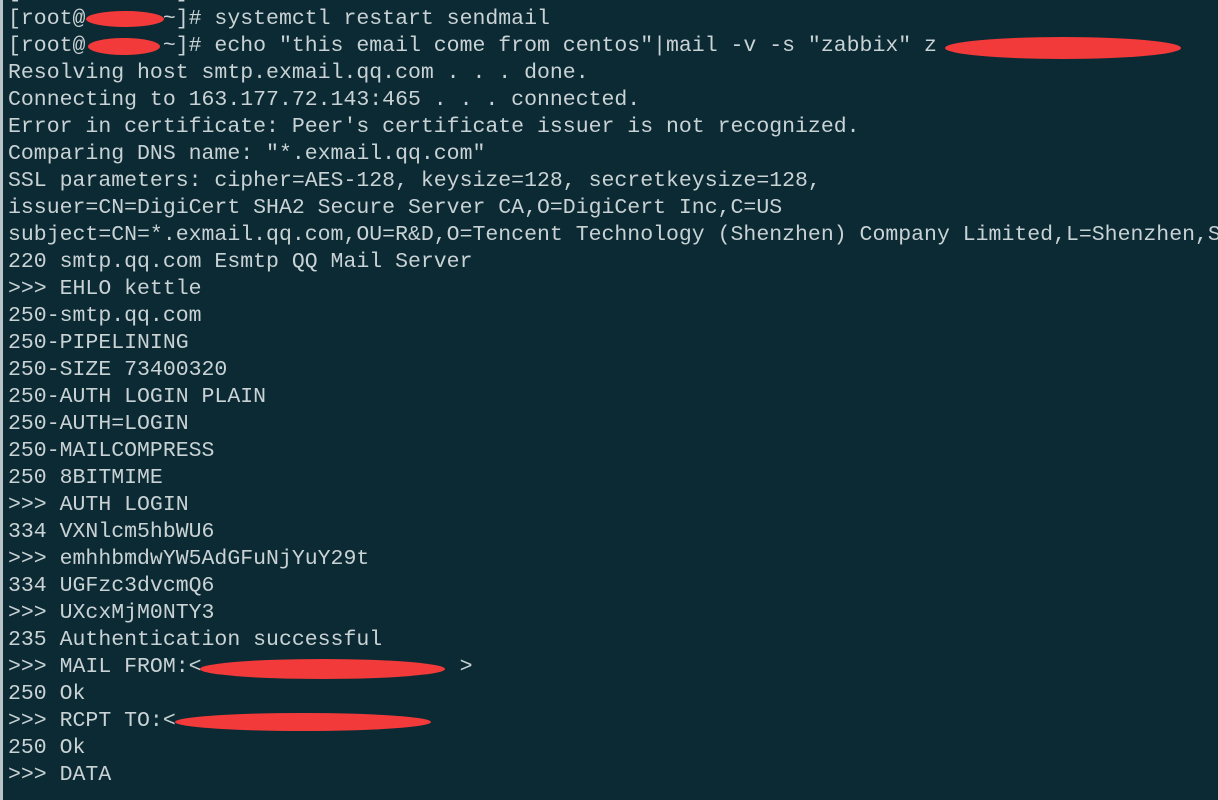  I want to click on terminal-line: 250-AUTH LOGIN PLAIN, so click(137, 397).